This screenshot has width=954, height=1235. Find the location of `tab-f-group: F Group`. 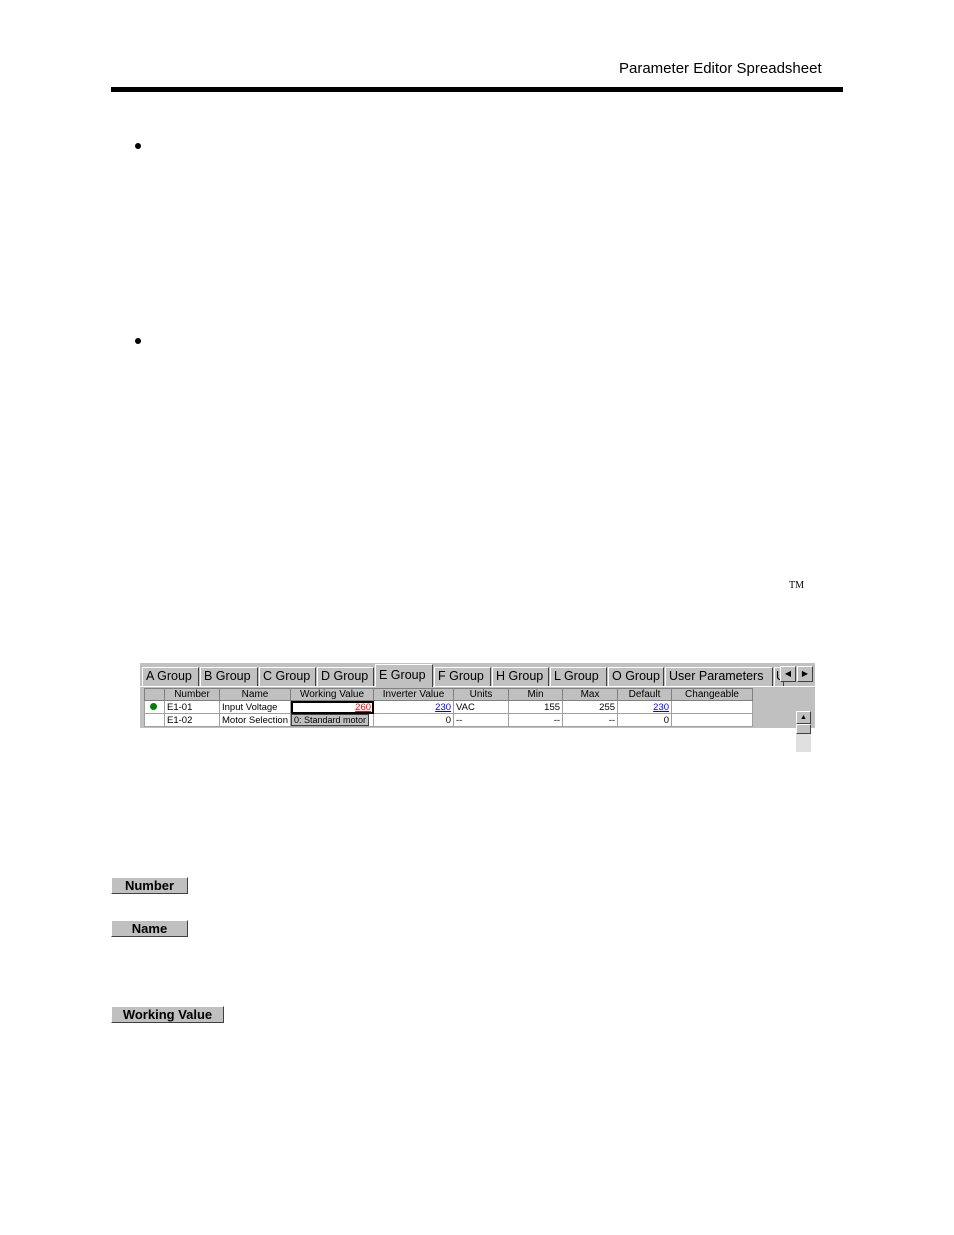

tab-f-group: F Group is located at coordinates (462, 676).